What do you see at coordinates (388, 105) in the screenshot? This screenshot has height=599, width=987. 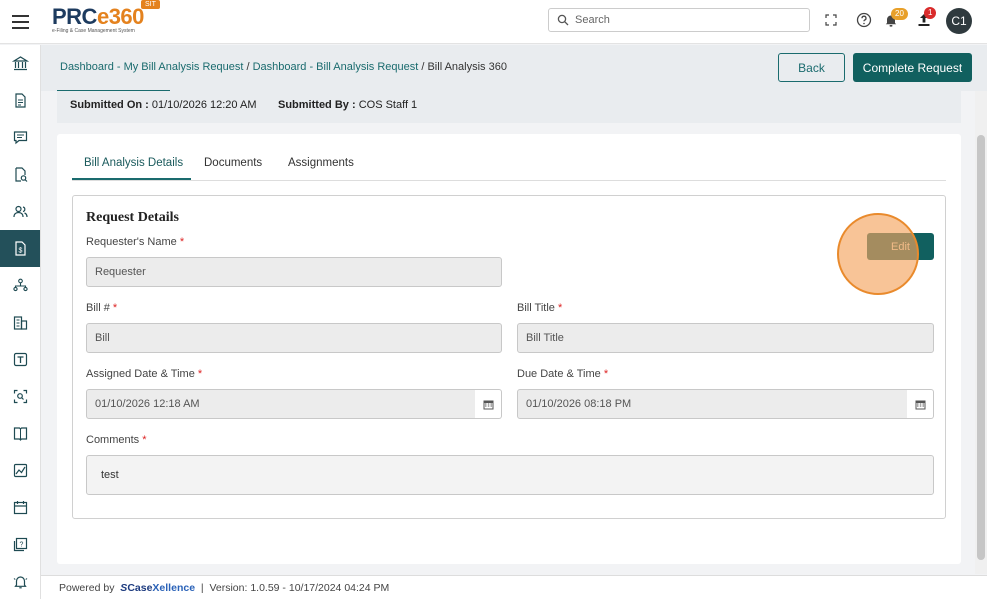 I see `submitted-by-value: COS Staff 1` at bounding box center [388, 105].